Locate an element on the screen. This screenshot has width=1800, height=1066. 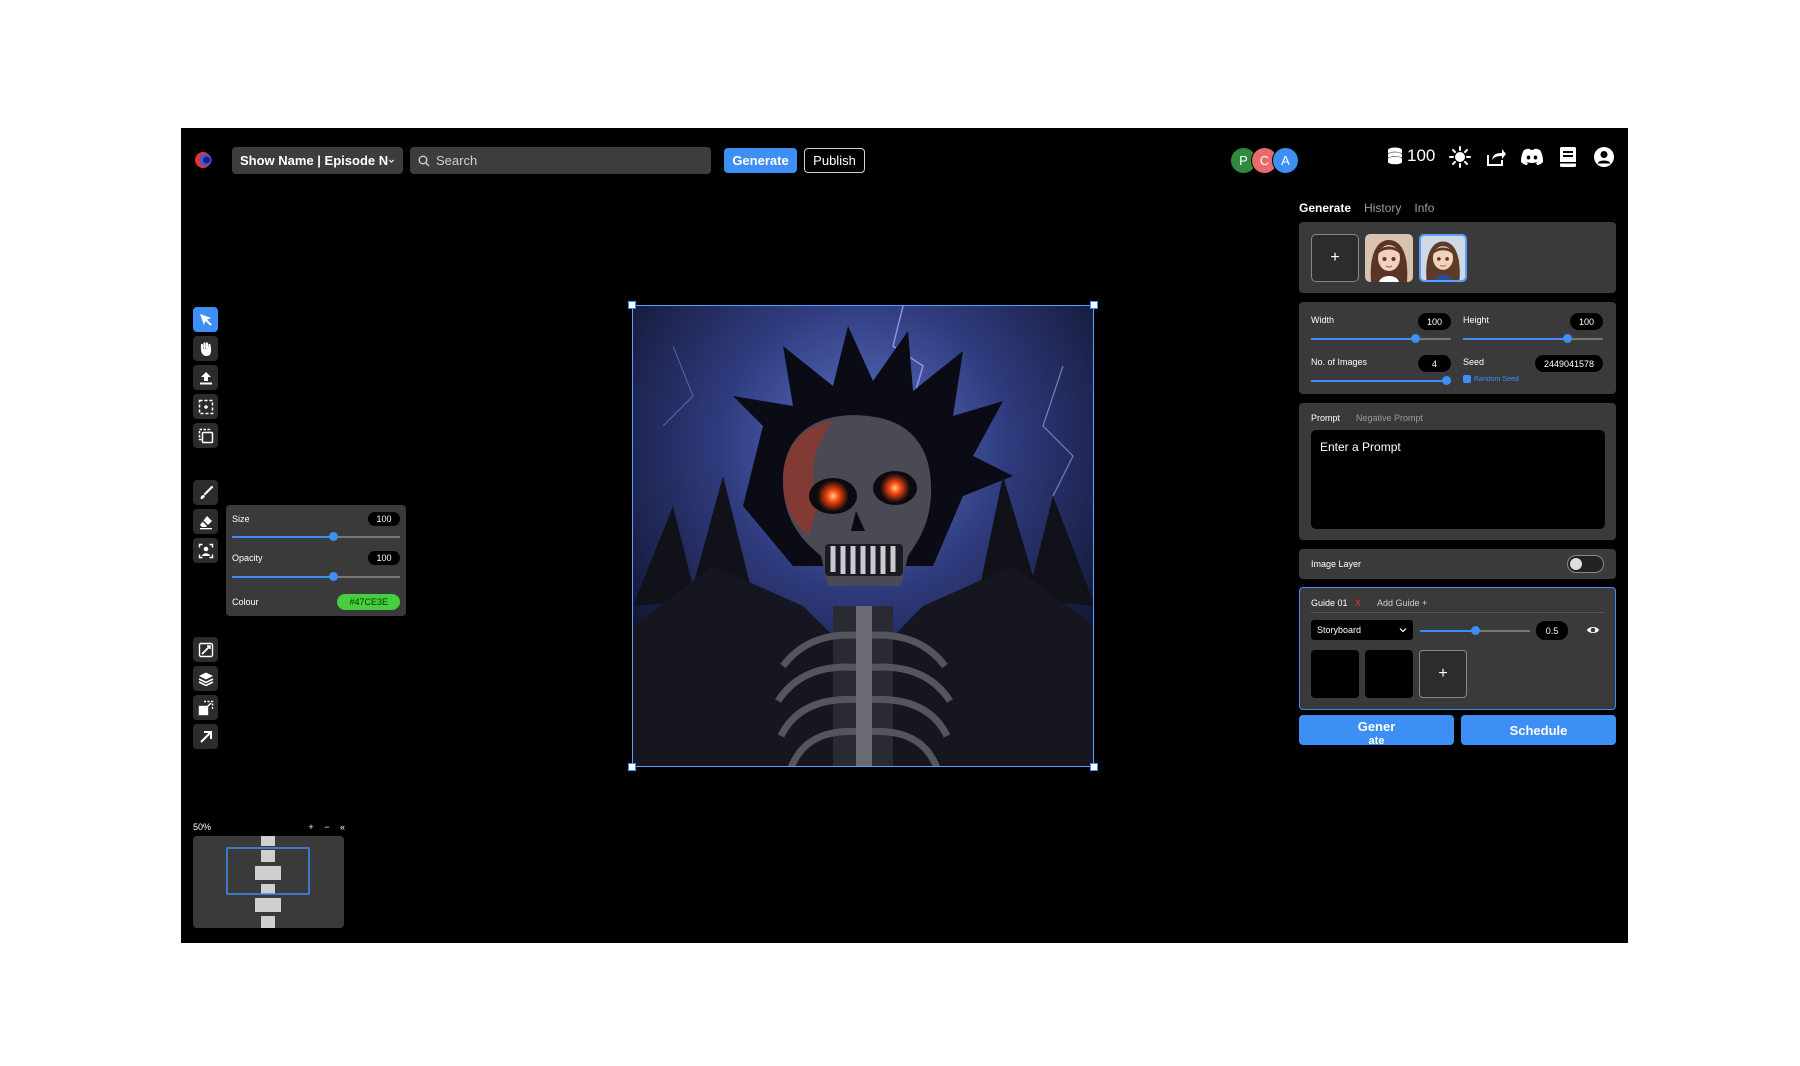
size-label: Size is located at coordinates (241, 519).